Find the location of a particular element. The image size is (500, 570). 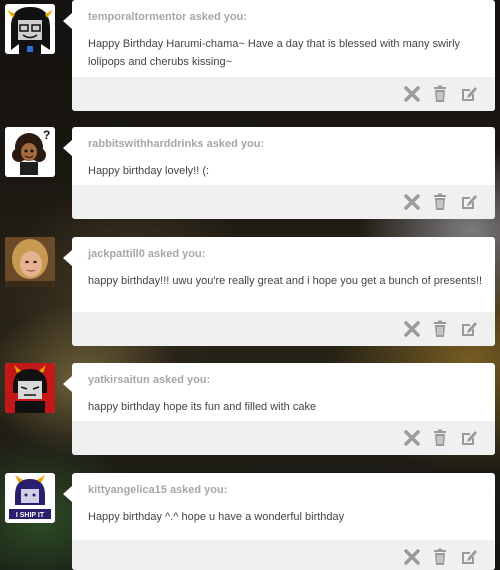

asker-line: kittyangelica15 asked you: is located at coordinates (157, 490).